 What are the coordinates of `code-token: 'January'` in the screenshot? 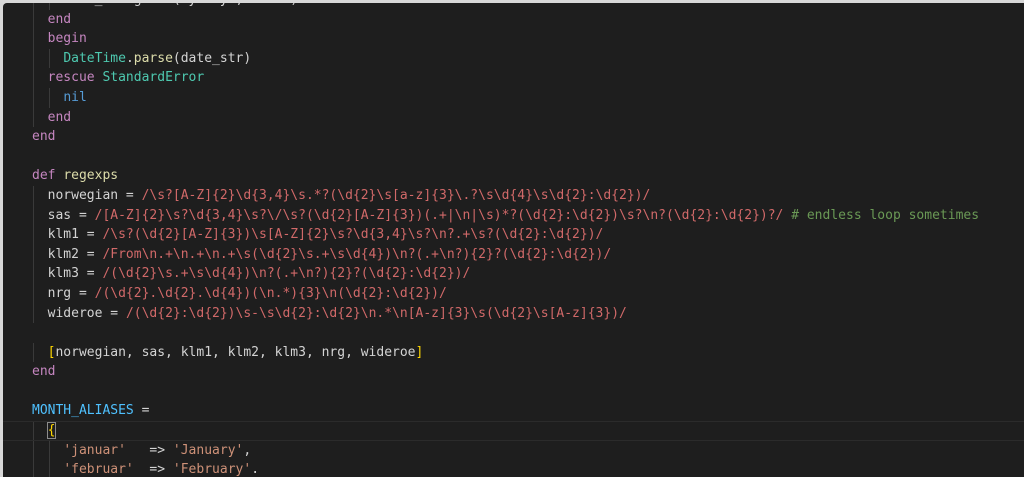 It's located at (208, 450).